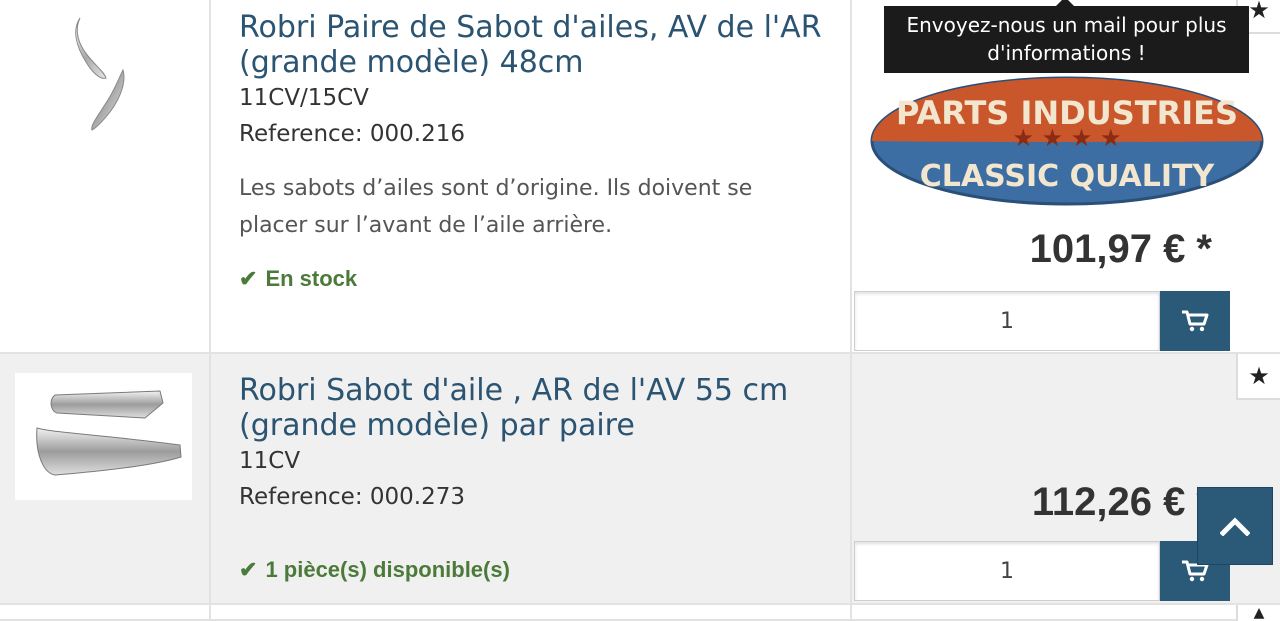  Describe the element at coordinates (1121, 502) in the screenshot. I see `product-price: 112,26 € *` at that location.